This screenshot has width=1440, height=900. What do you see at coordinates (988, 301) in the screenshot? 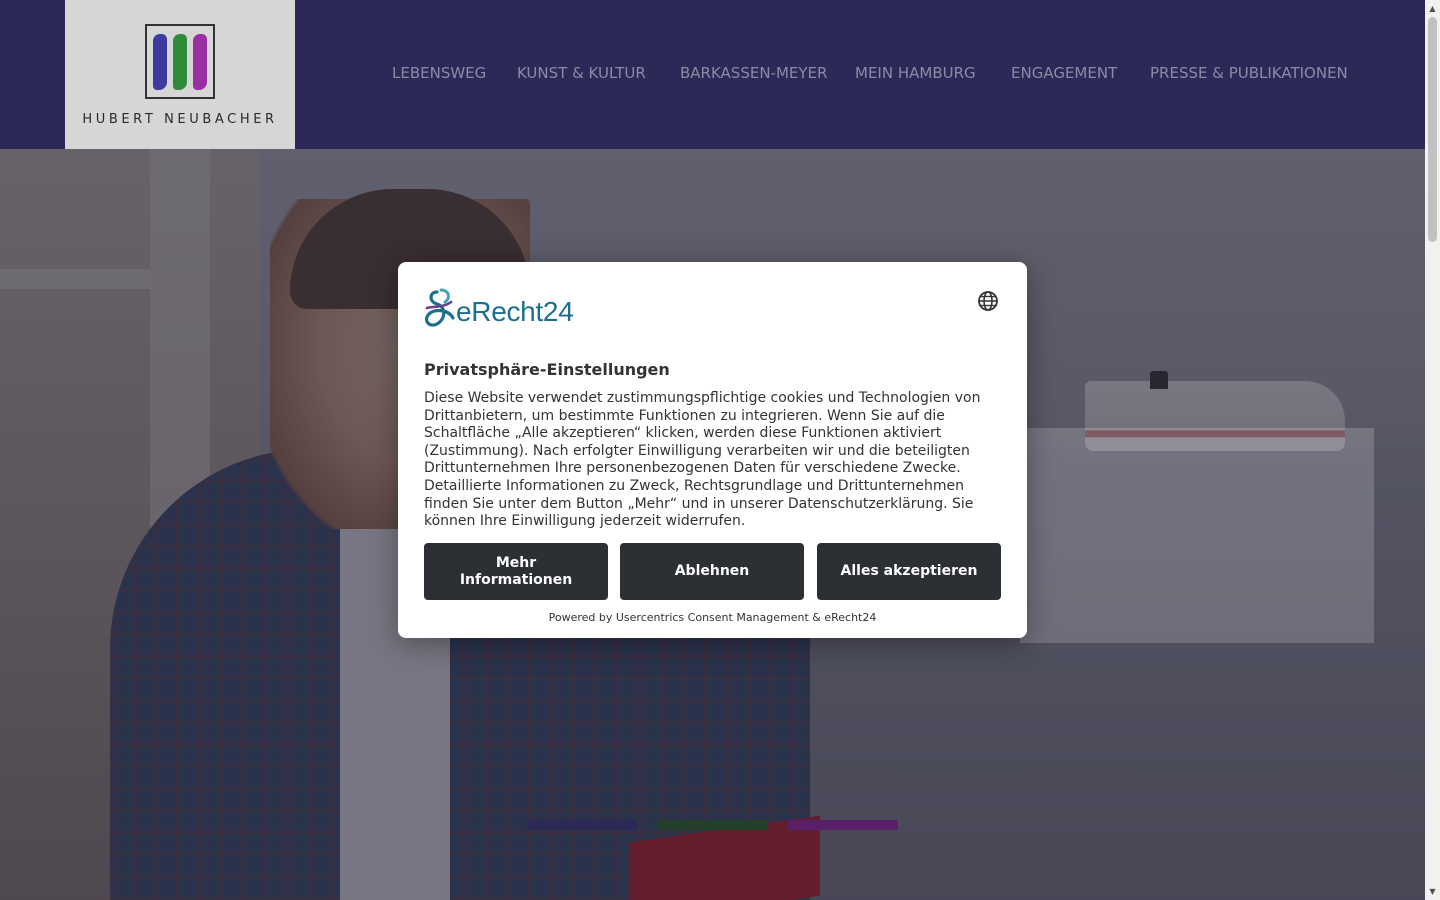
I see `globe-icon` at bounding box center [988, 301].